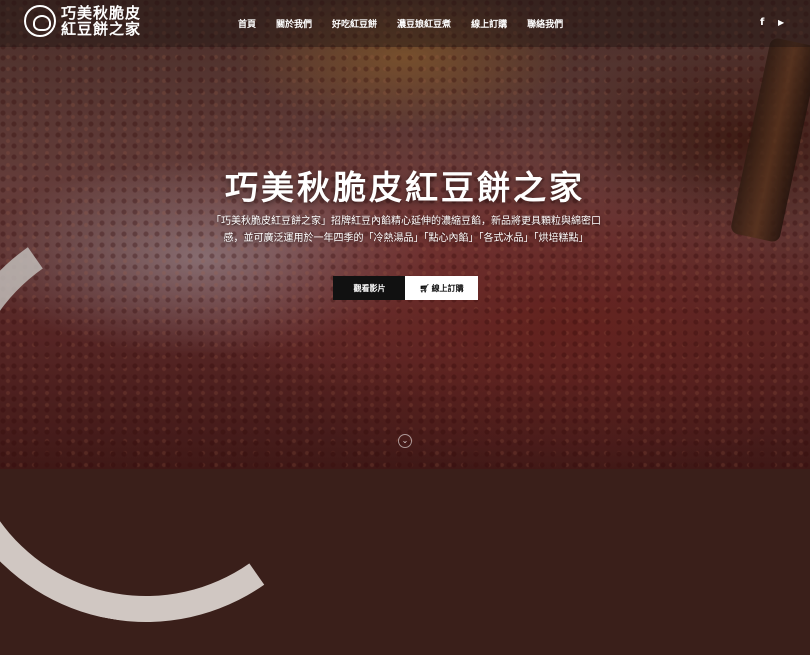  I want to click on watch-video-label: 觀看影片, so click(369, 288).